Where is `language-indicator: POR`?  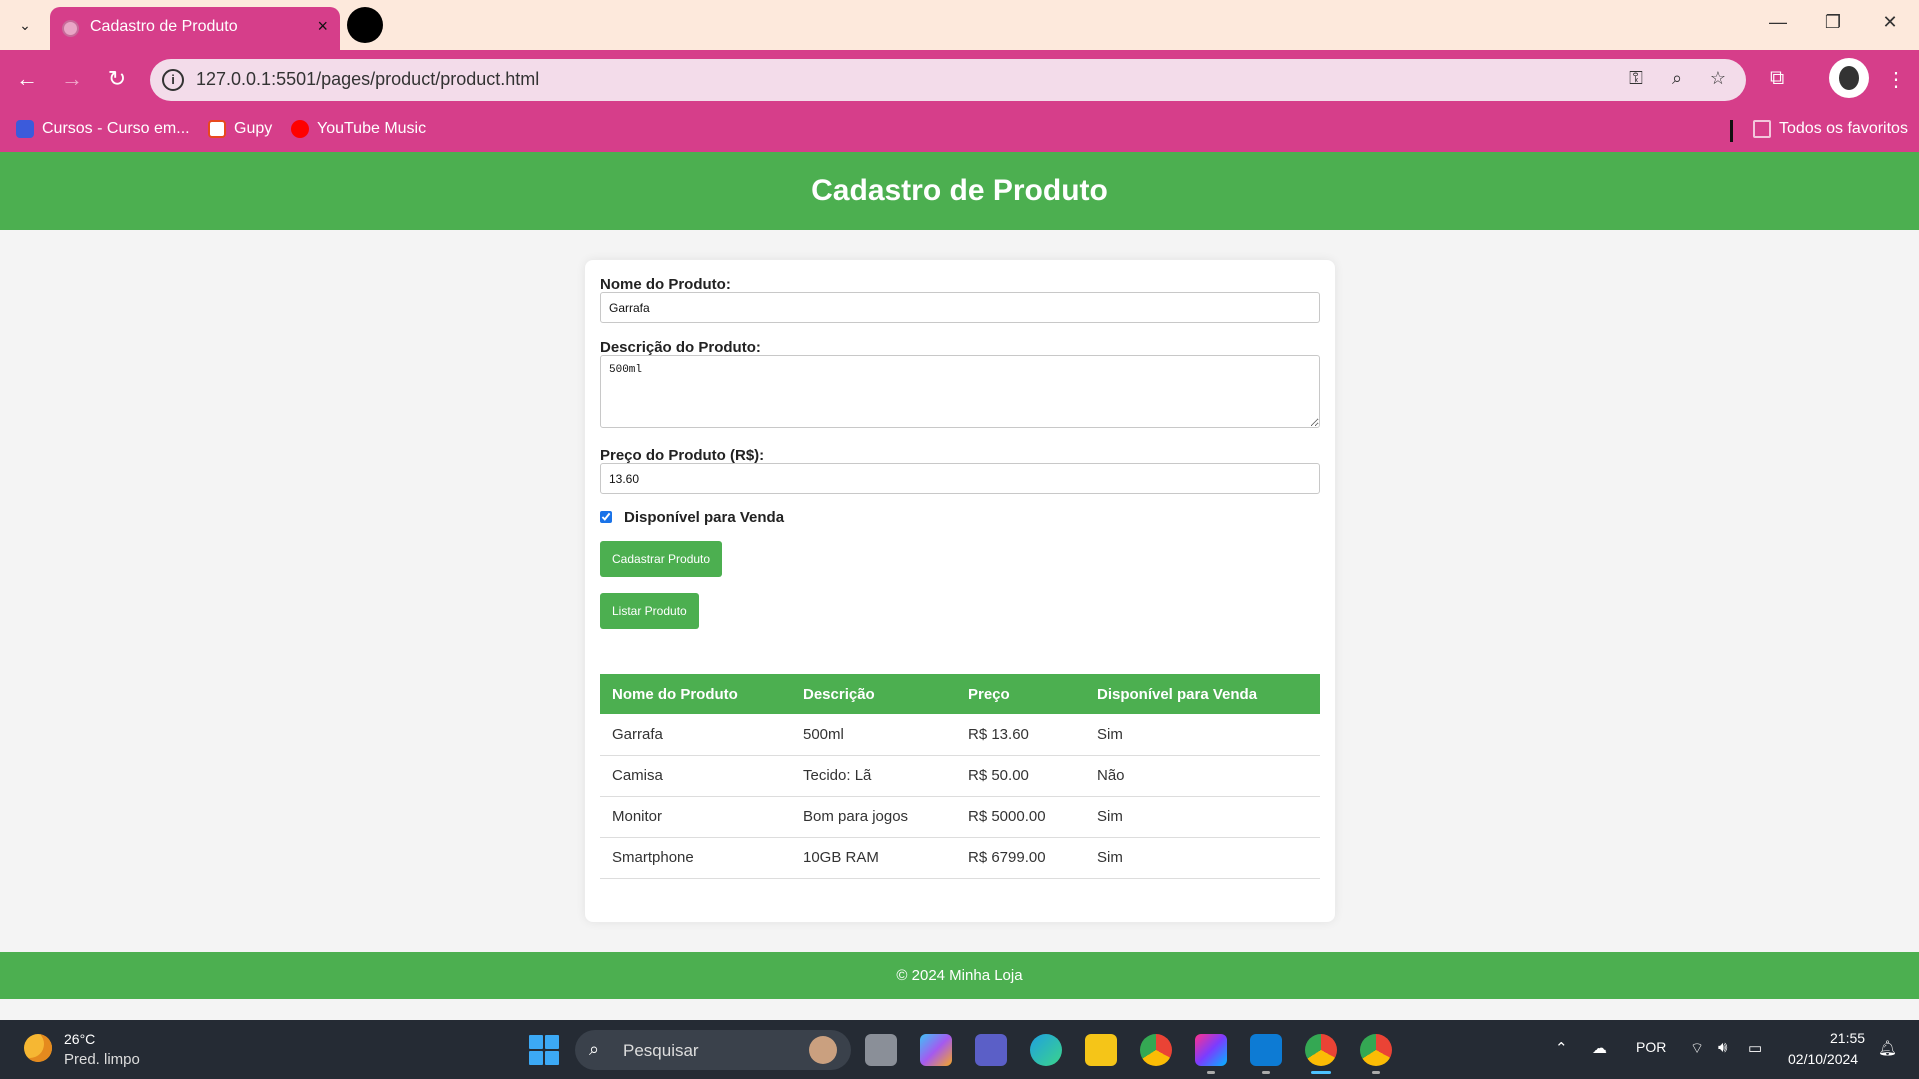 language-indicator: POR is located at coordinates (1651, 1047).